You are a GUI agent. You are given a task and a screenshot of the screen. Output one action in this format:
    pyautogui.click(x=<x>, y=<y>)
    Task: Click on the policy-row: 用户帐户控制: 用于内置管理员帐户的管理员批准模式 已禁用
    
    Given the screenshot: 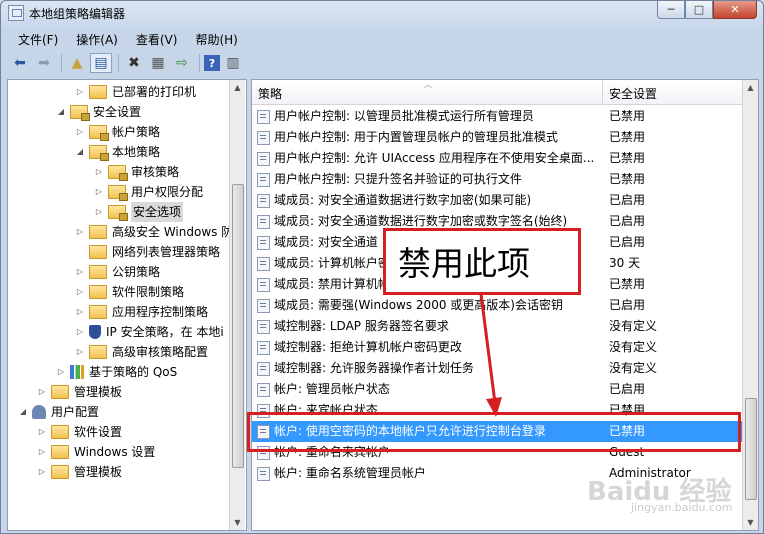 What is the action you would take?
    pyautogui.click(x=497, y=137)
    